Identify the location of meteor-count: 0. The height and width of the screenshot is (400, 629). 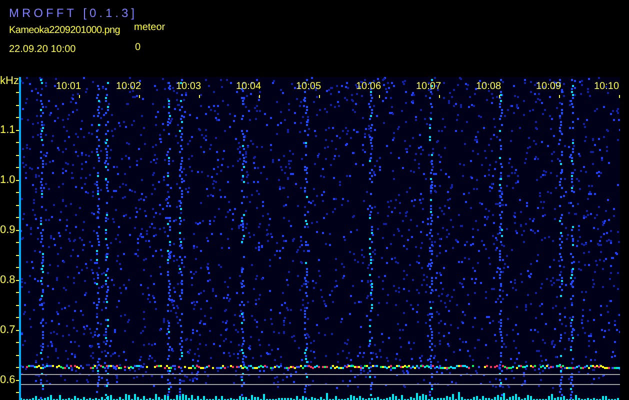
(138, 48).